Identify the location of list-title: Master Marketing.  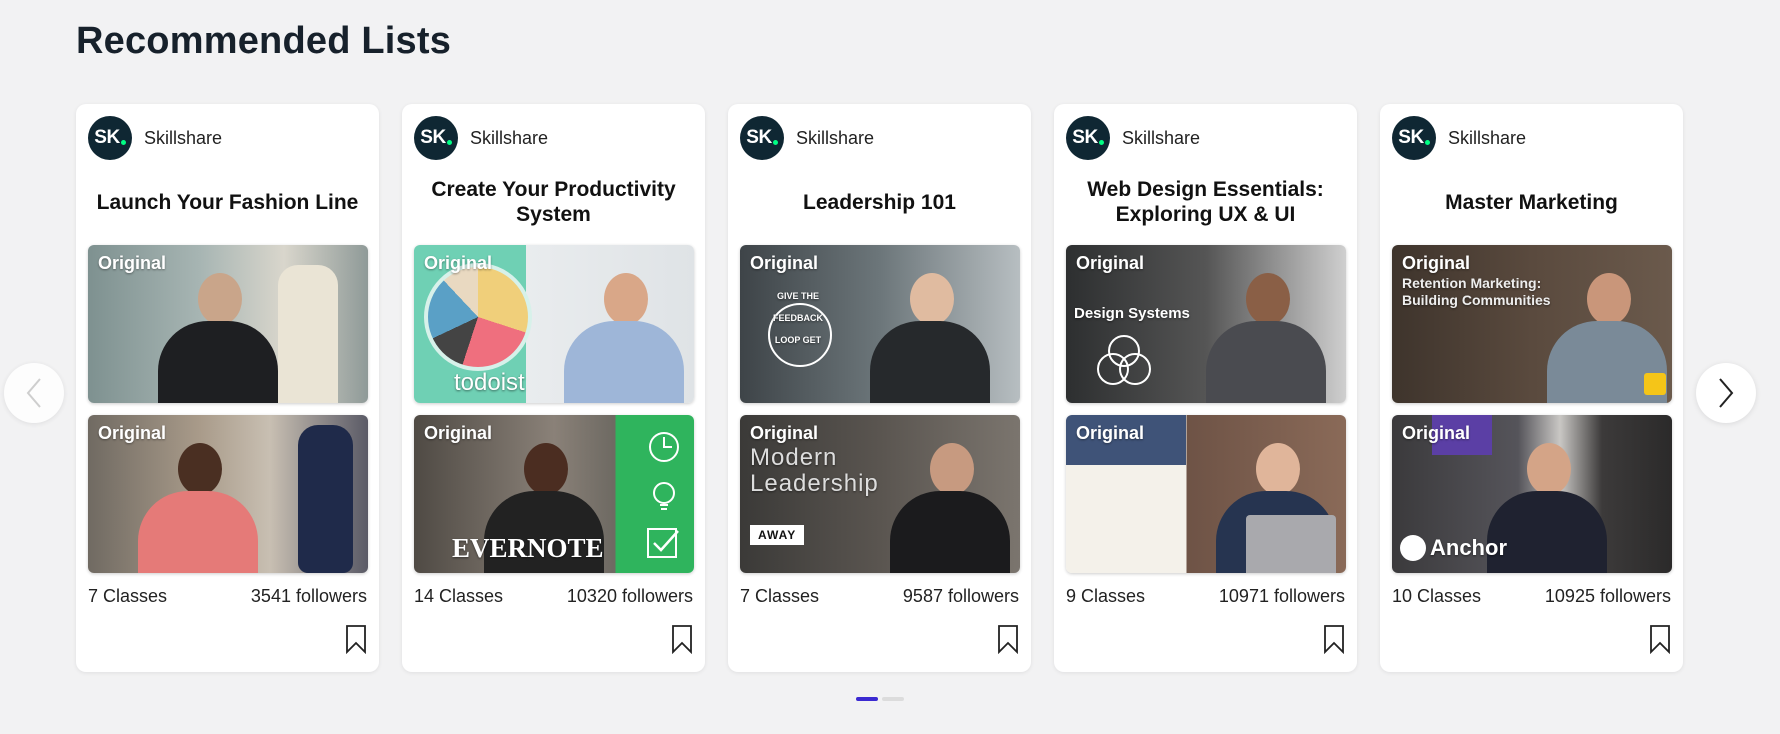
(1531, 202).